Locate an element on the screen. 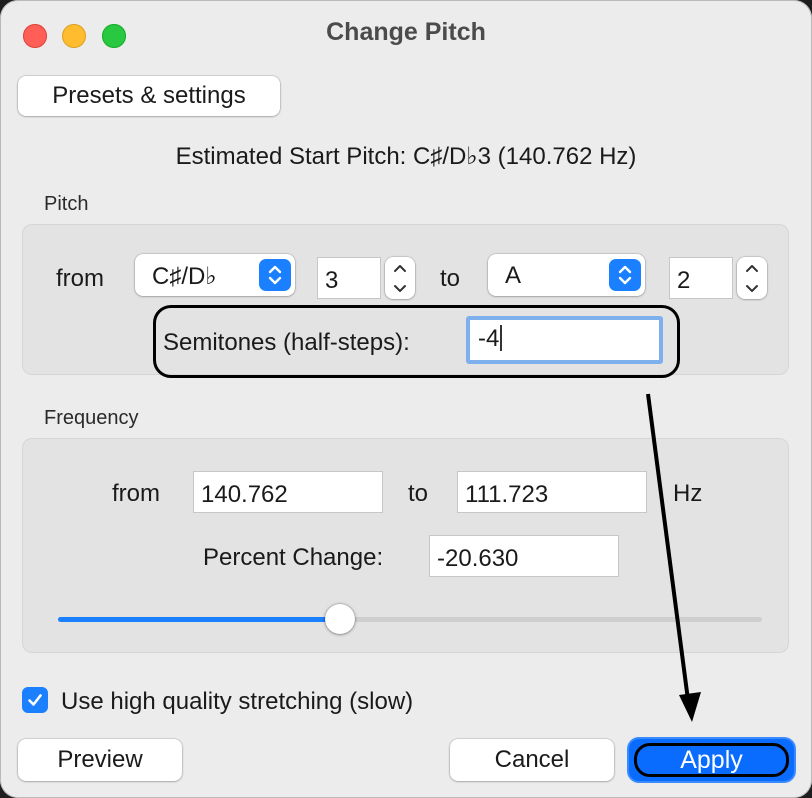  to-note-popup: A is located at coordinates (566, 275).